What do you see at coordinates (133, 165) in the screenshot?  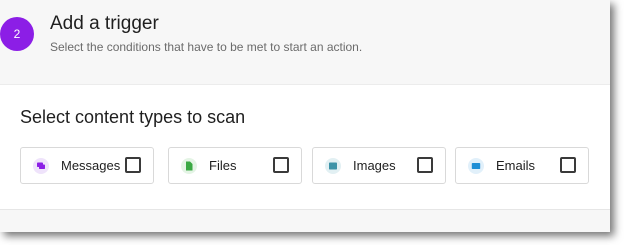 I see `messages-checkbox` at bounding box center [133, 165].